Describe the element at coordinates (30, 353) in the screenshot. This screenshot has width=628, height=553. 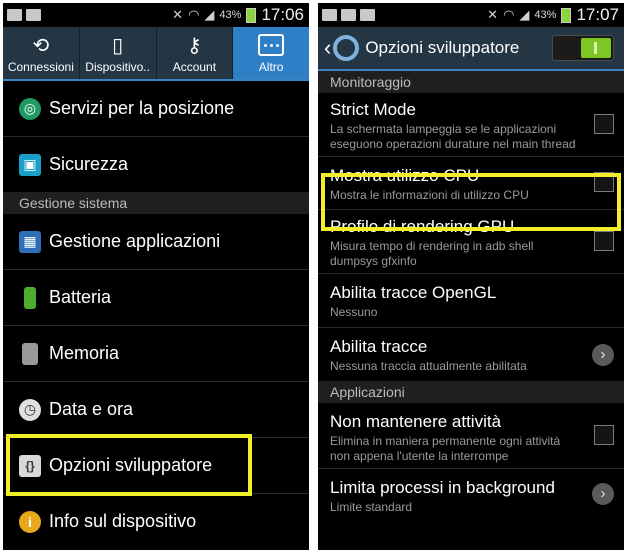
I see `sd-card-icon` at that location.